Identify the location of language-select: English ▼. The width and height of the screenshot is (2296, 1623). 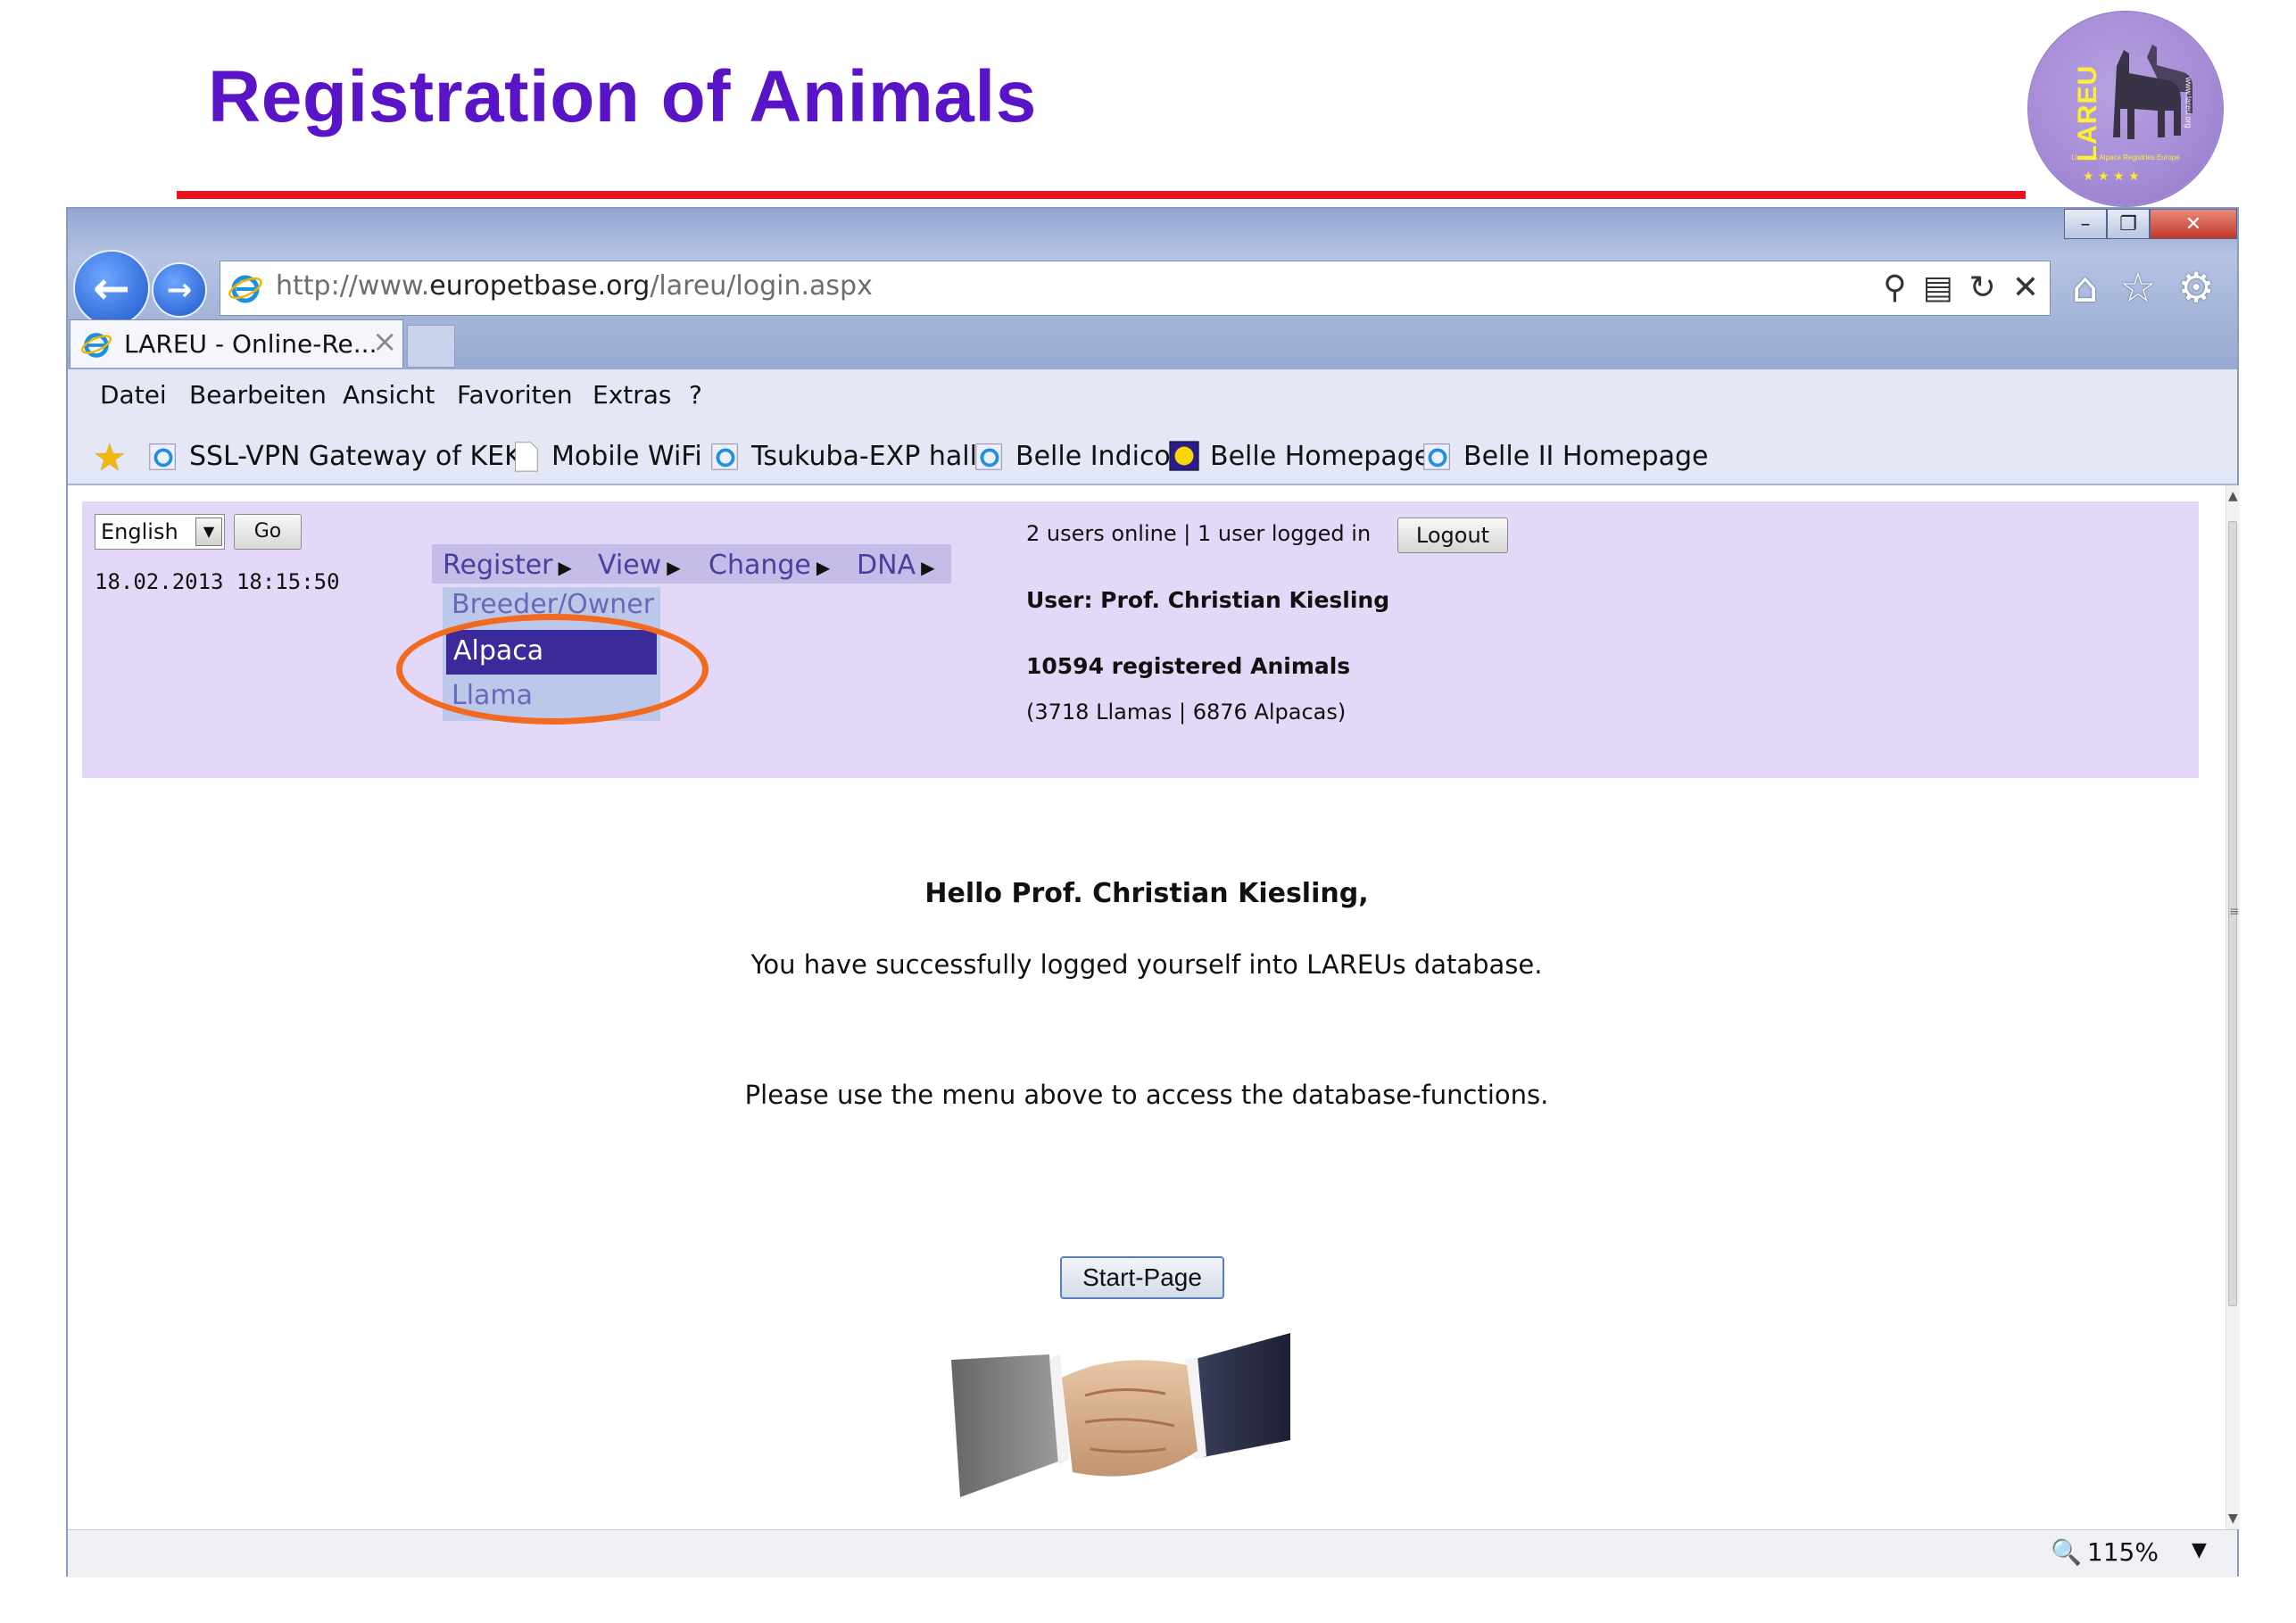
(160, 532).